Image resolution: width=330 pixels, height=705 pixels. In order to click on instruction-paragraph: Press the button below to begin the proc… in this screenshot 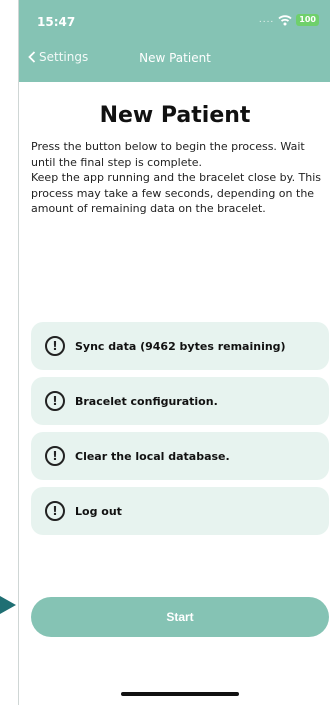, I will do `click(168, 154)`.